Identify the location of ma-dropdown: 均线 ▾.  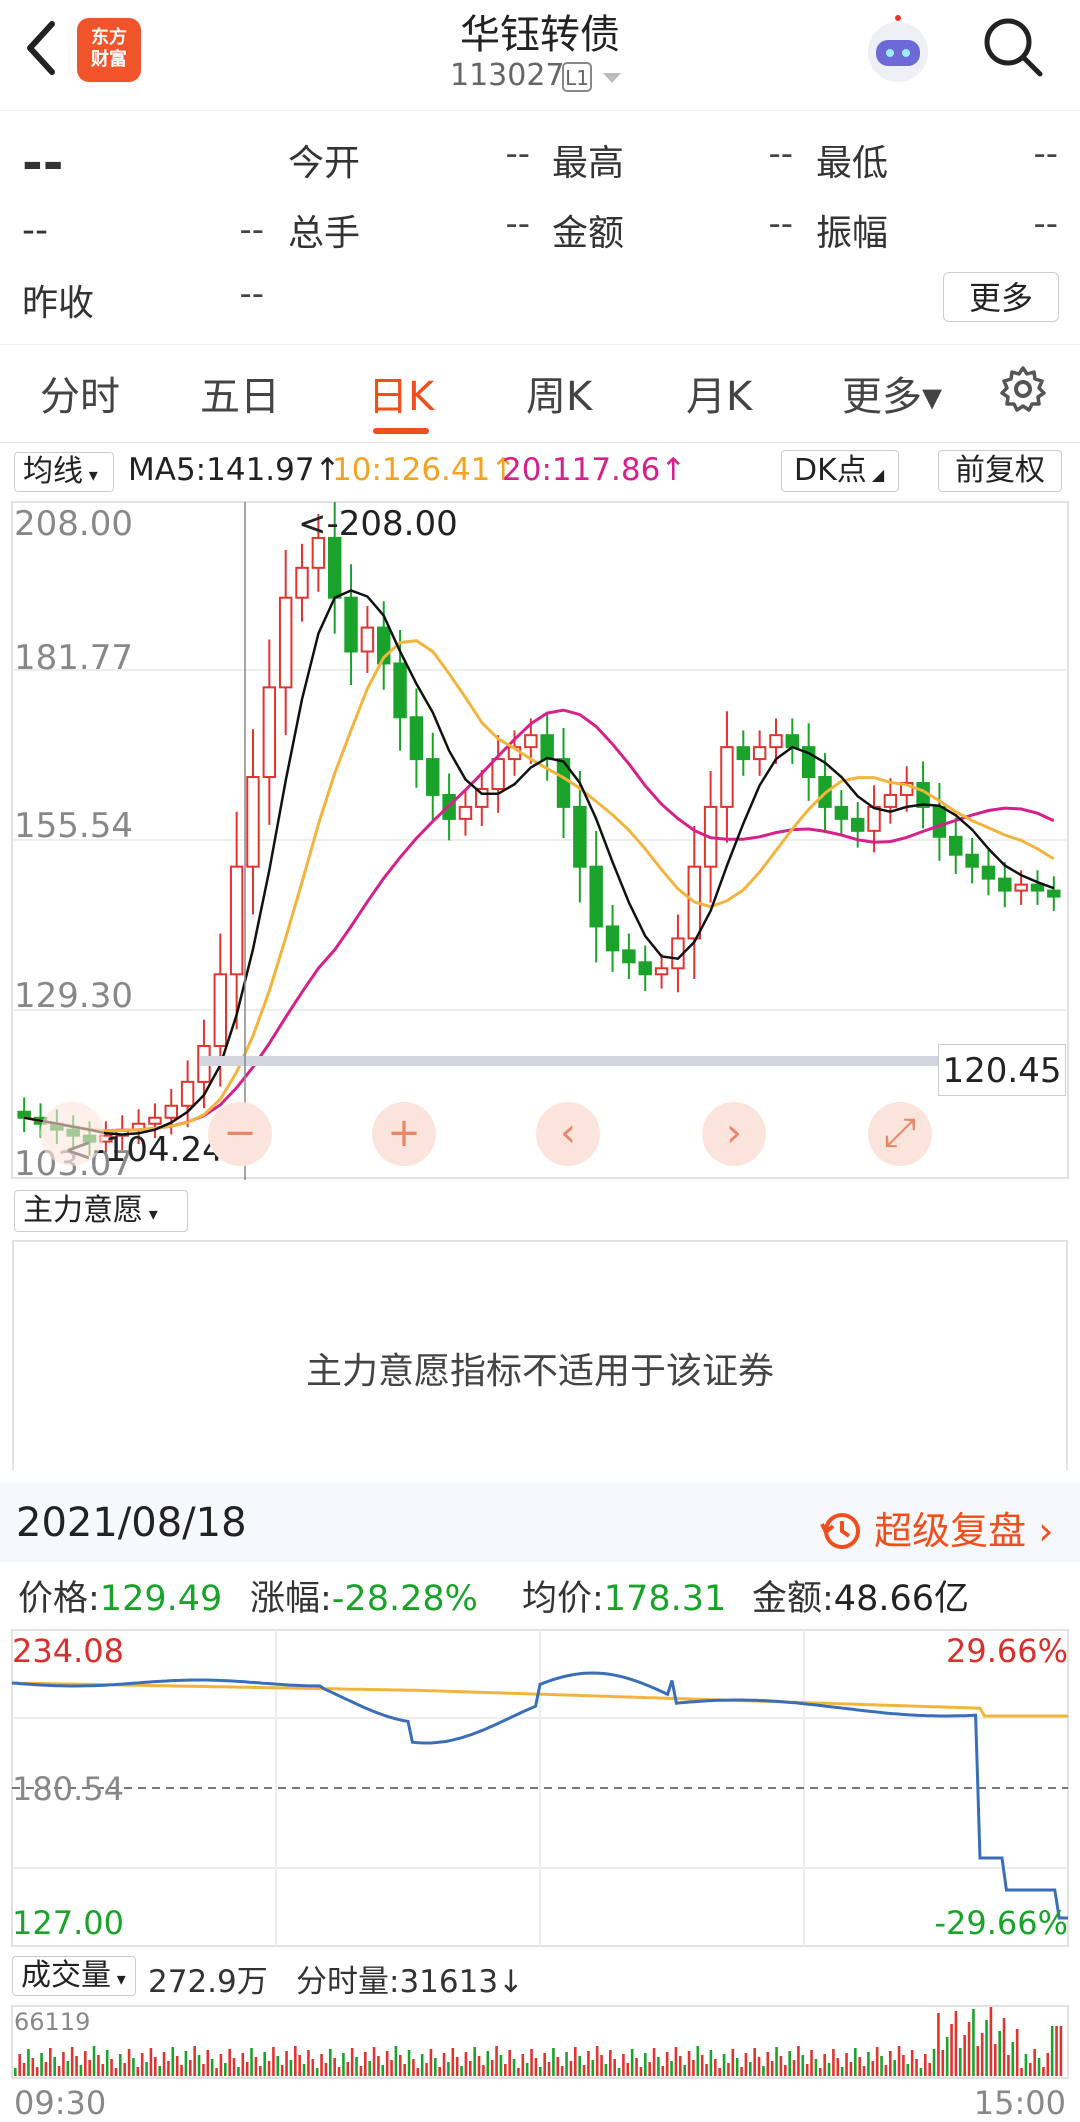
(64, 472).